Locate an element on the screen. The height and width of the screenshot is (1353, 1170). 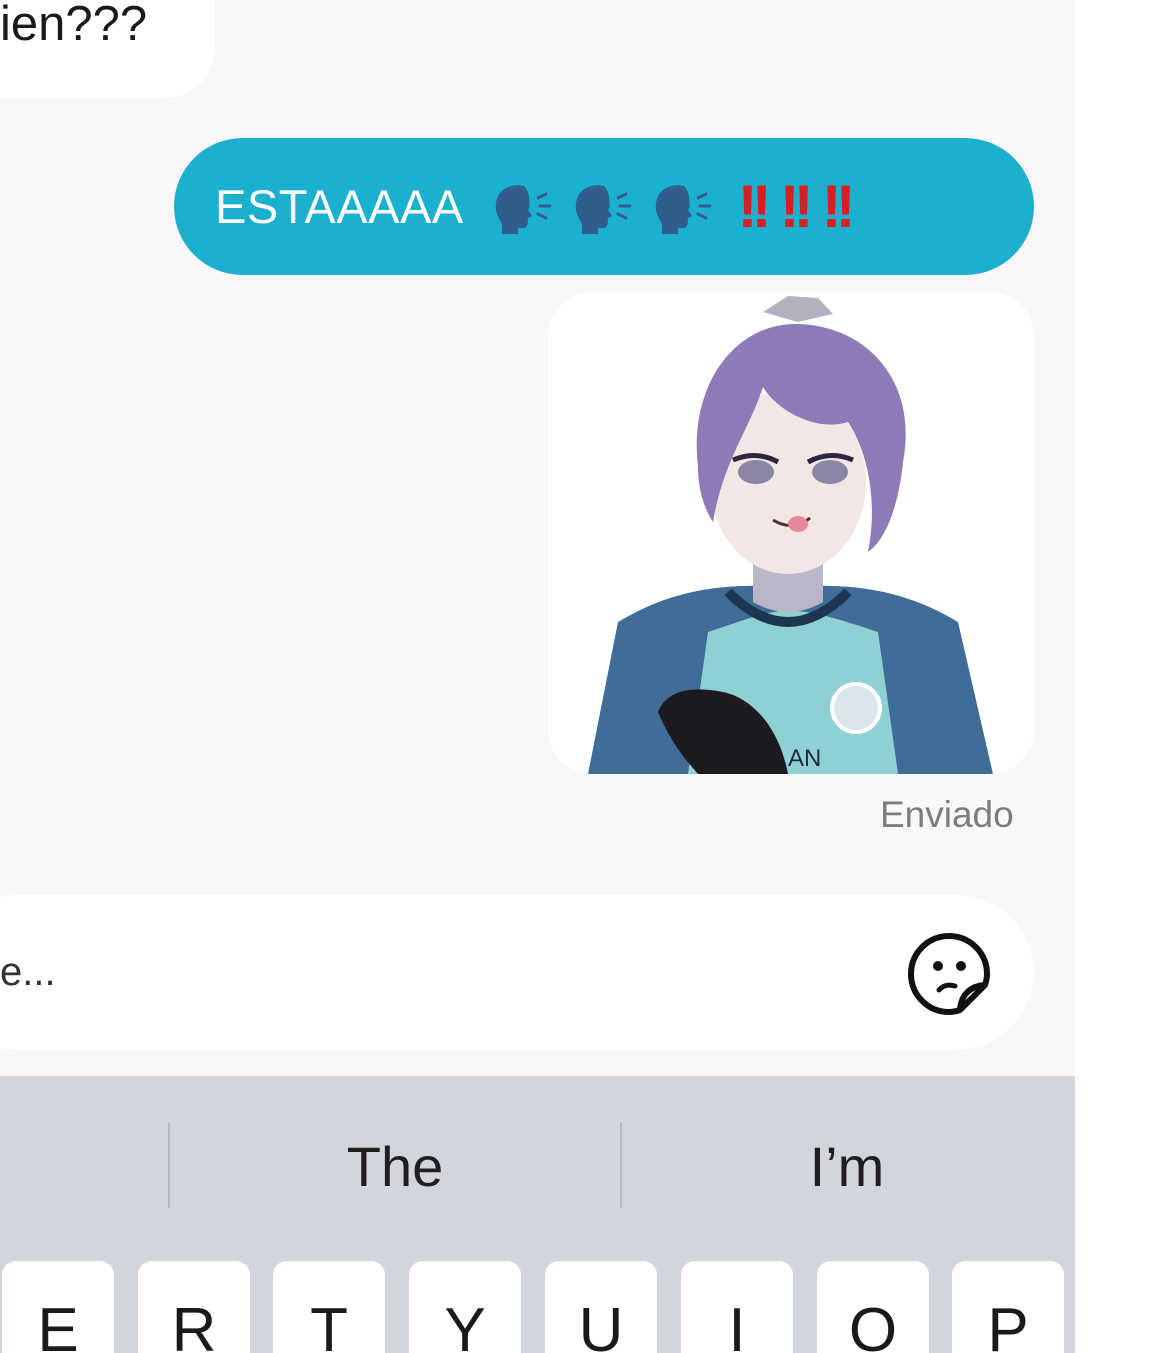
side-margin is located at coordinates (1122, 676).